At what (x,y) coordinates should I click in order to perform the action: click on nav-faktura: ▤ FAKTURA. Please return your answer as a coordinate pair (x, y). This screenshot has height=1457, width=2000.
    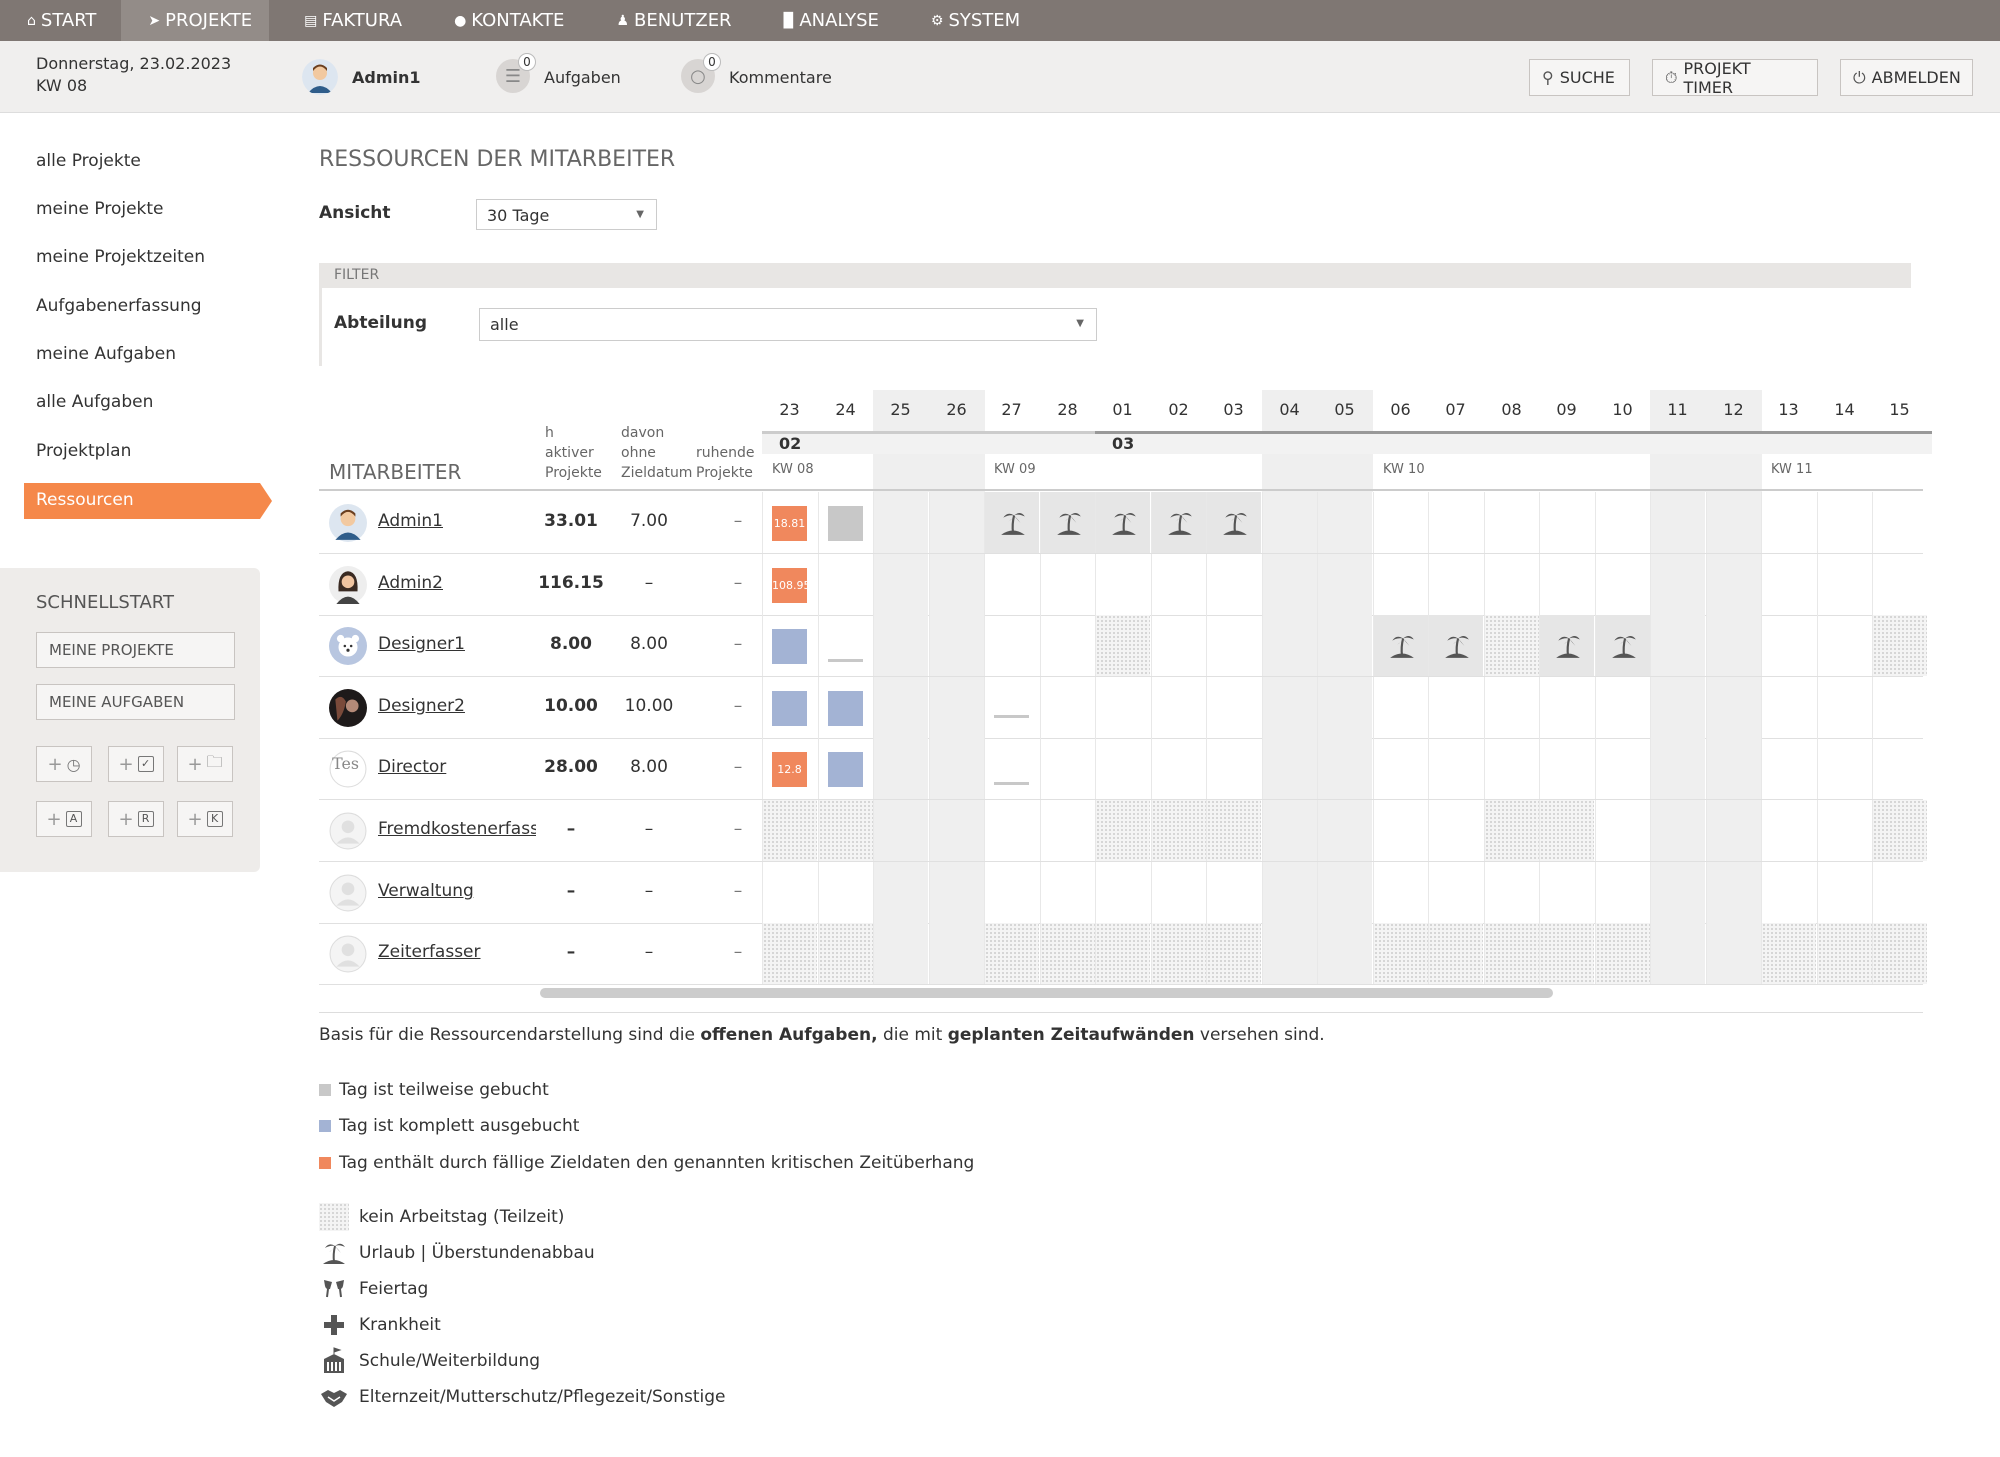
    Looking at the image, I should click on (348, 20).